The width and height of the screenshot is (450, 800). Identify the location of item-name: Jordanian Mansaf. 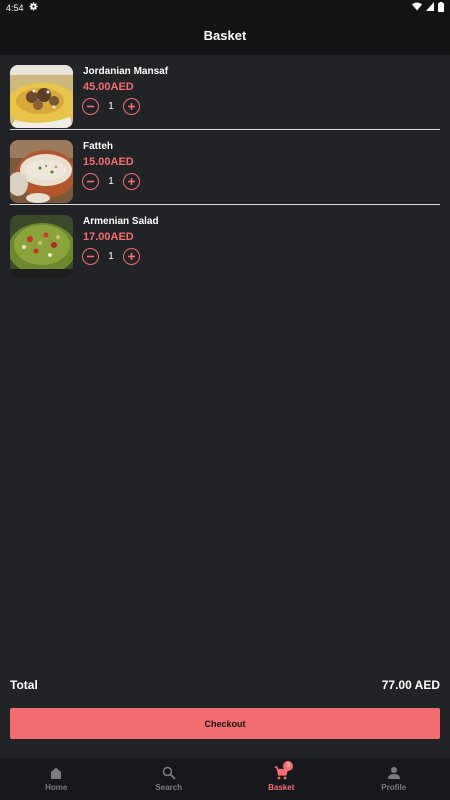
(126, 71).